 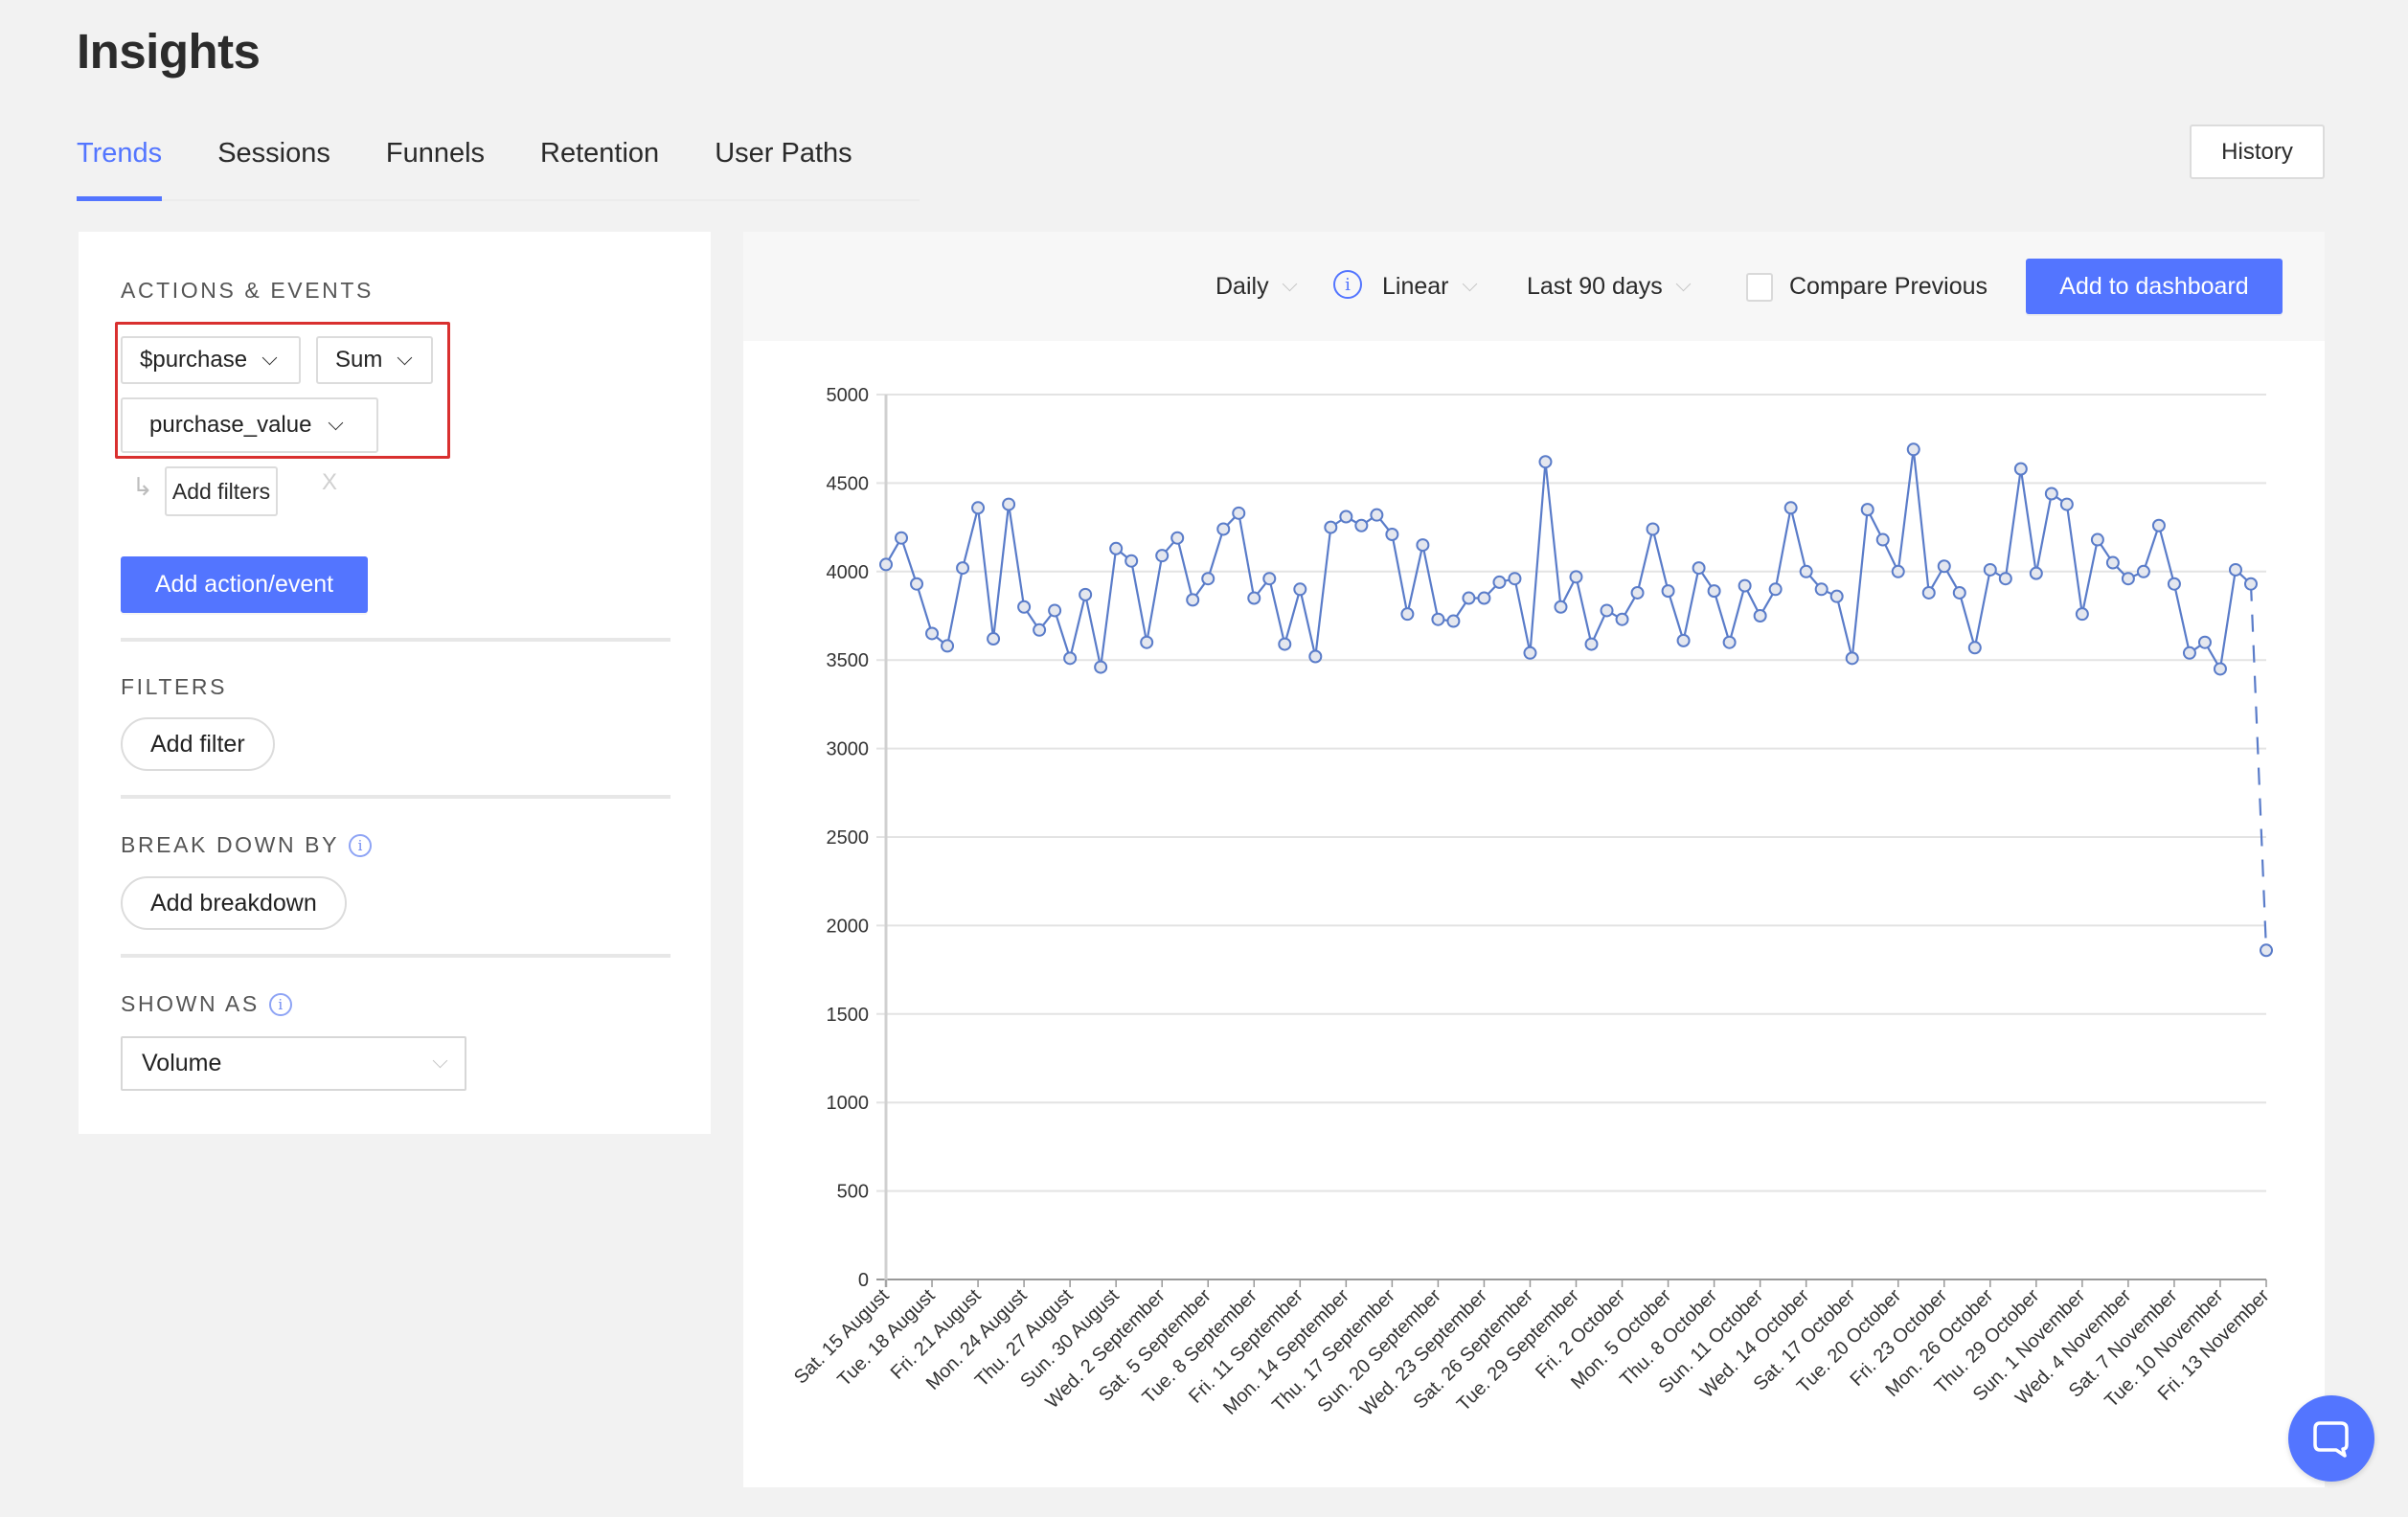 What do you see at coordinates (190, 1003) in the screenshot?
I see `shown-as-label-text: SHOWN AS` at bounding box center [190, 1003].